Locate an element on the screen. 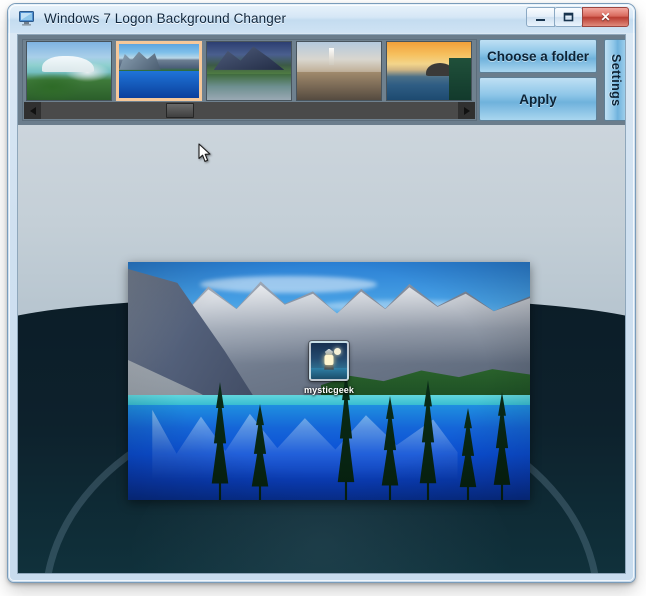 This screenshot has width=646, height=596. settings-tab-label: Settings is located at coordinates (616, 80).